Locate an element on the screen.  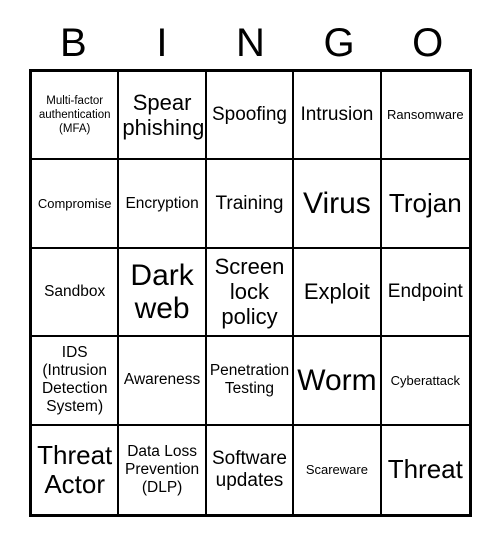
bingo-cell-b-1: Multi-factor authentication (MFA) is located at coordinates (76, 116).